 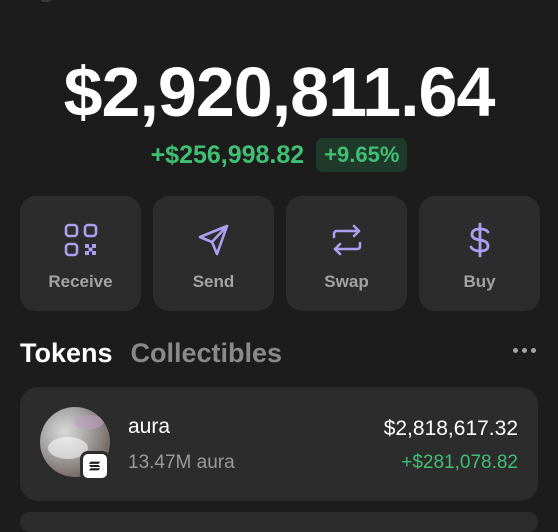 What do you see at coordinates (459, 462) in the screenshot?
I see `token-change: +$281,078.82` at bounding box center [459, 462].